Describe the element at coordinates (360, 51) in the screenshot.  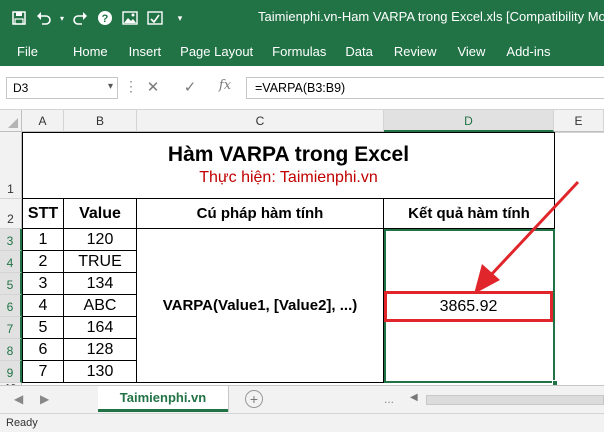
I see `tab-data: Data` at that location.